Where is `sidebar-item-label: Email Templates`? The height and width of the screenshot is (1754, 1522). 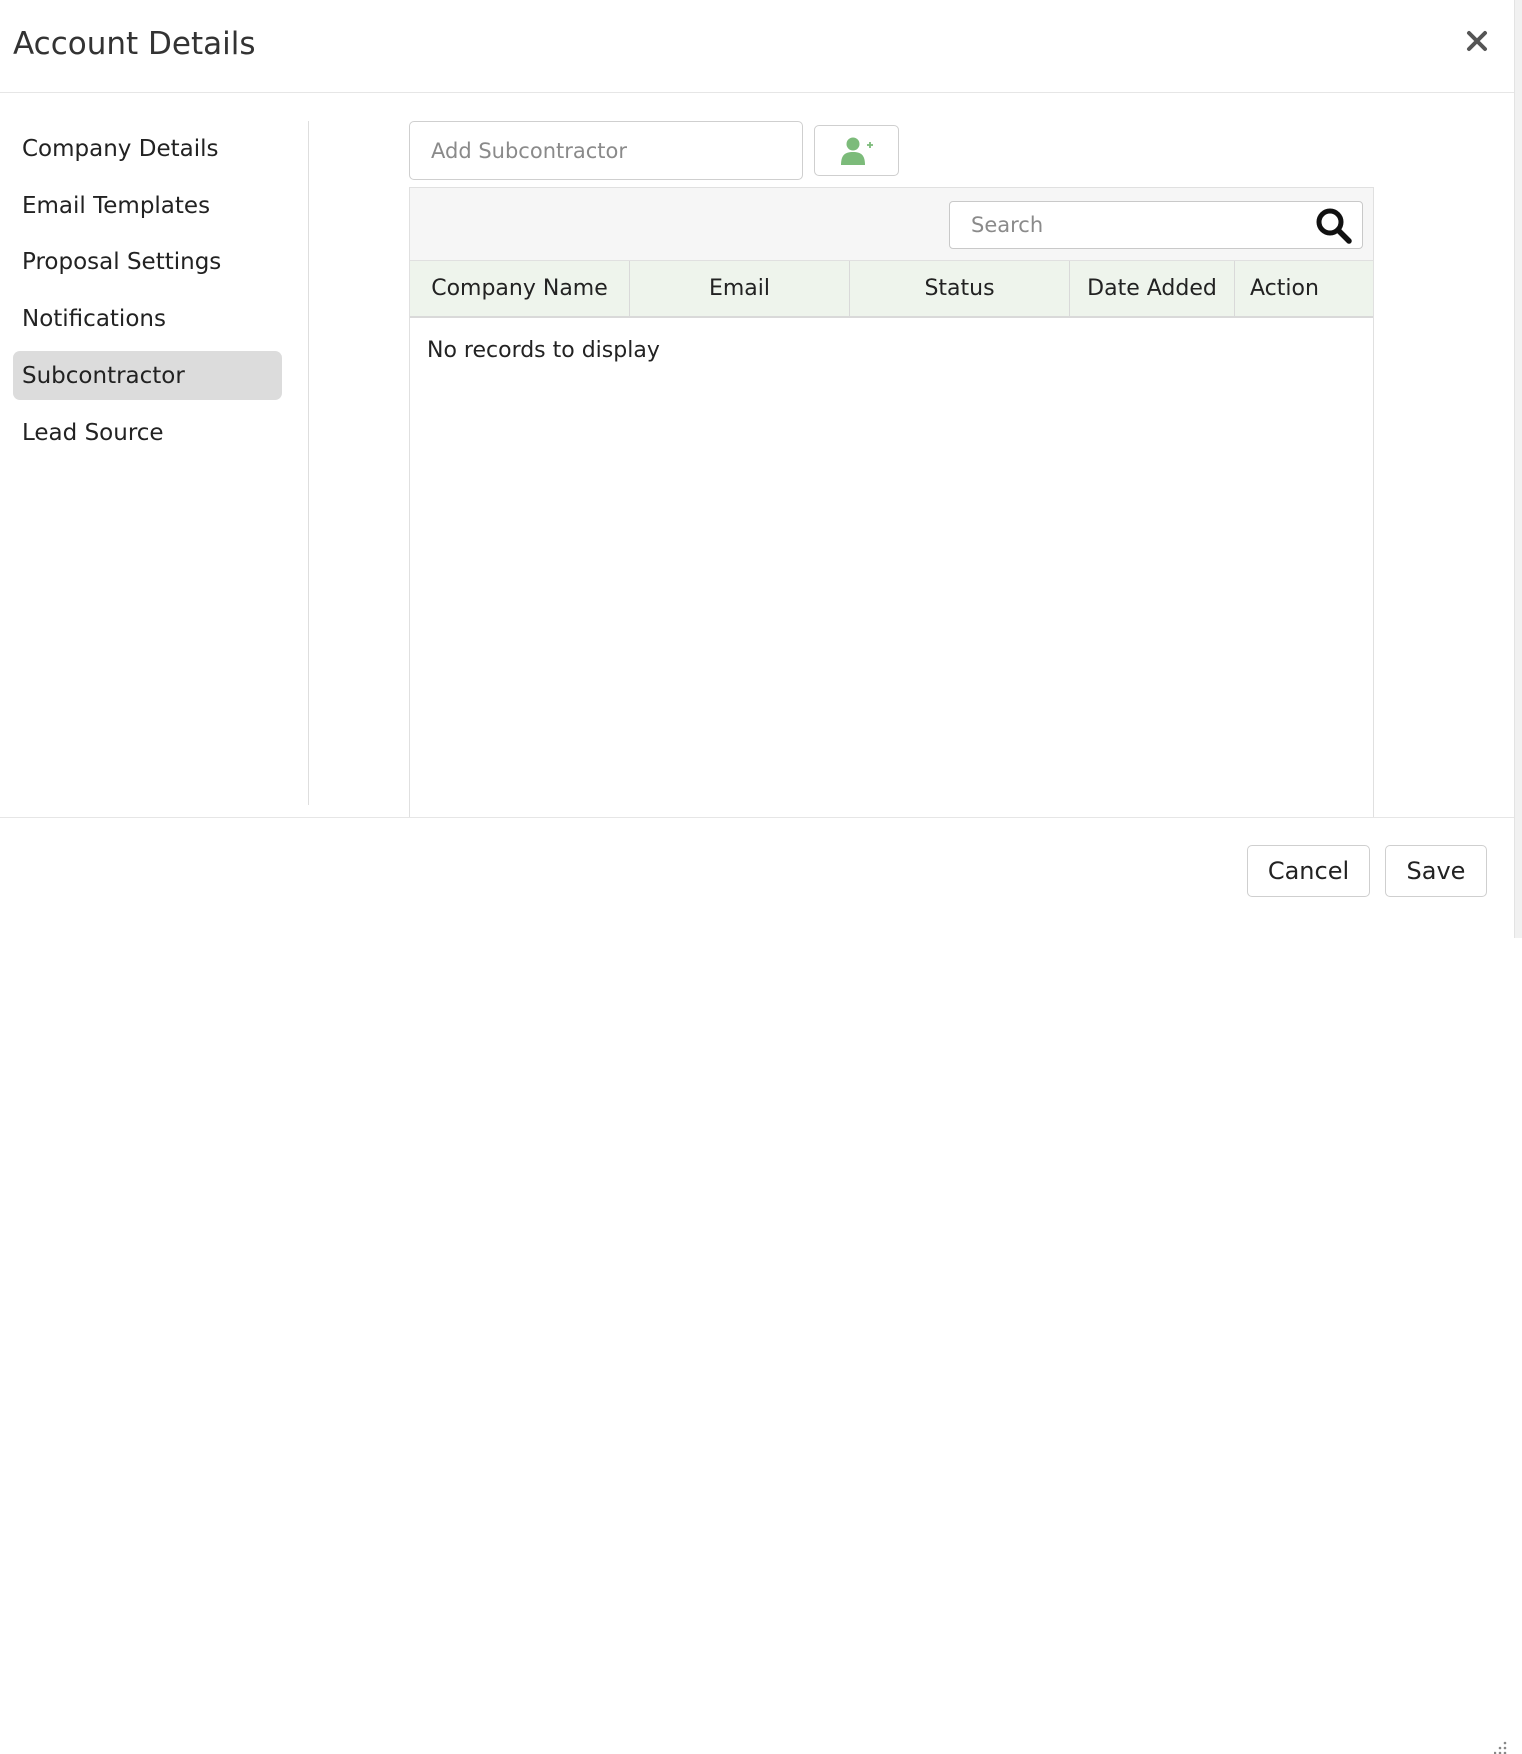 sidebar-item-label: Email Templates is located at coordinates (116, 205).